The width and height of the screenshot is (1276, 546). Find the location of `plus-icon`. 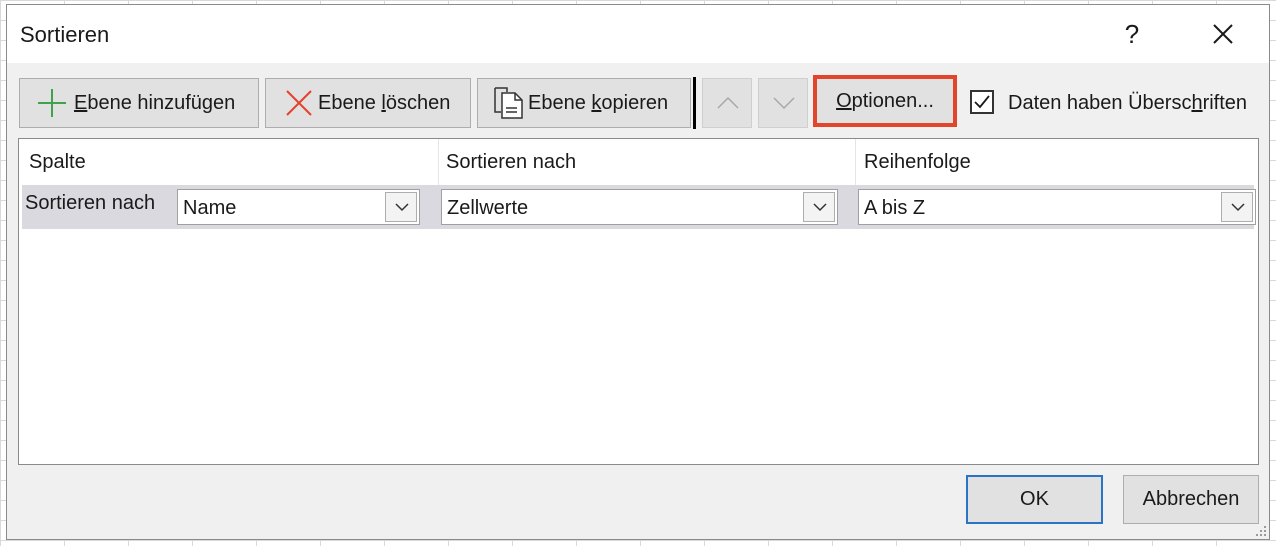

plus-icon is located at coordinates (52, 103).